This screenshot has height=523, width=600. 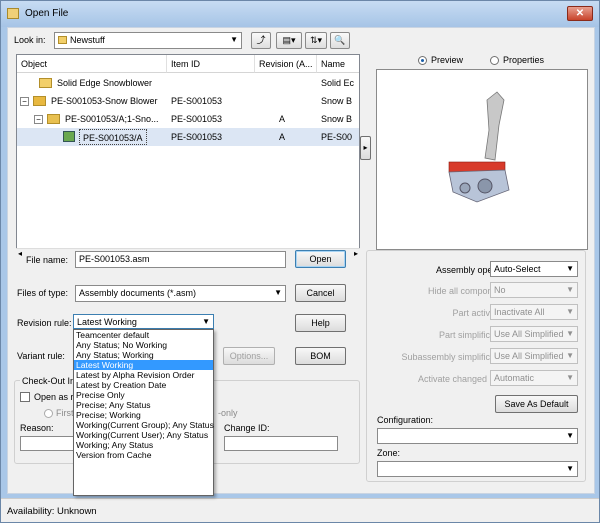 What do you see at coordinates (337, 137) in the screenshot?
I see `row-name: PE-S00` at bounding box center [337, 137].